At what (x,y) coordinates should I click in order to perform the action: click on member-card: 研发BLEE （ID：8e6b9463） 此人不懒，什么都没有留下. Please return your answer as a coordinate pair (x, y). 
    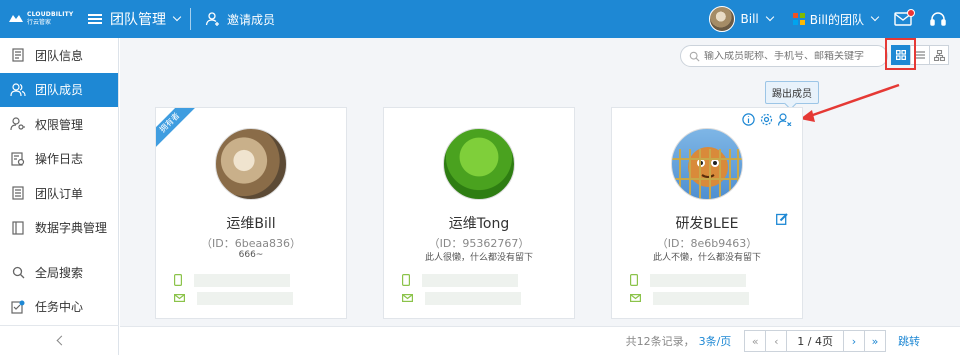
    Looking at the image, I should click on (707, 213).